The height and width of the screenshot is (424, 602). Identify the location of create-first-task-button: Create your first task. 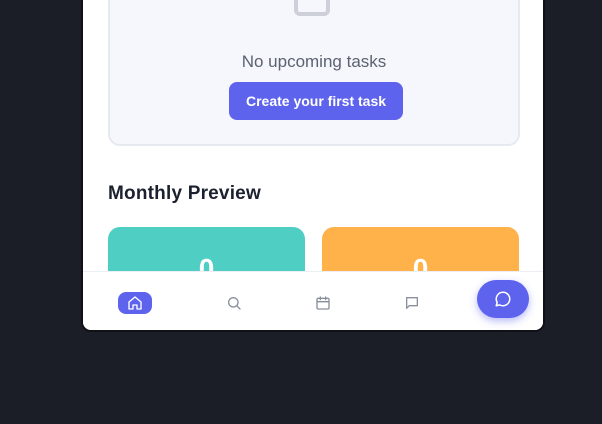
(316, 101).